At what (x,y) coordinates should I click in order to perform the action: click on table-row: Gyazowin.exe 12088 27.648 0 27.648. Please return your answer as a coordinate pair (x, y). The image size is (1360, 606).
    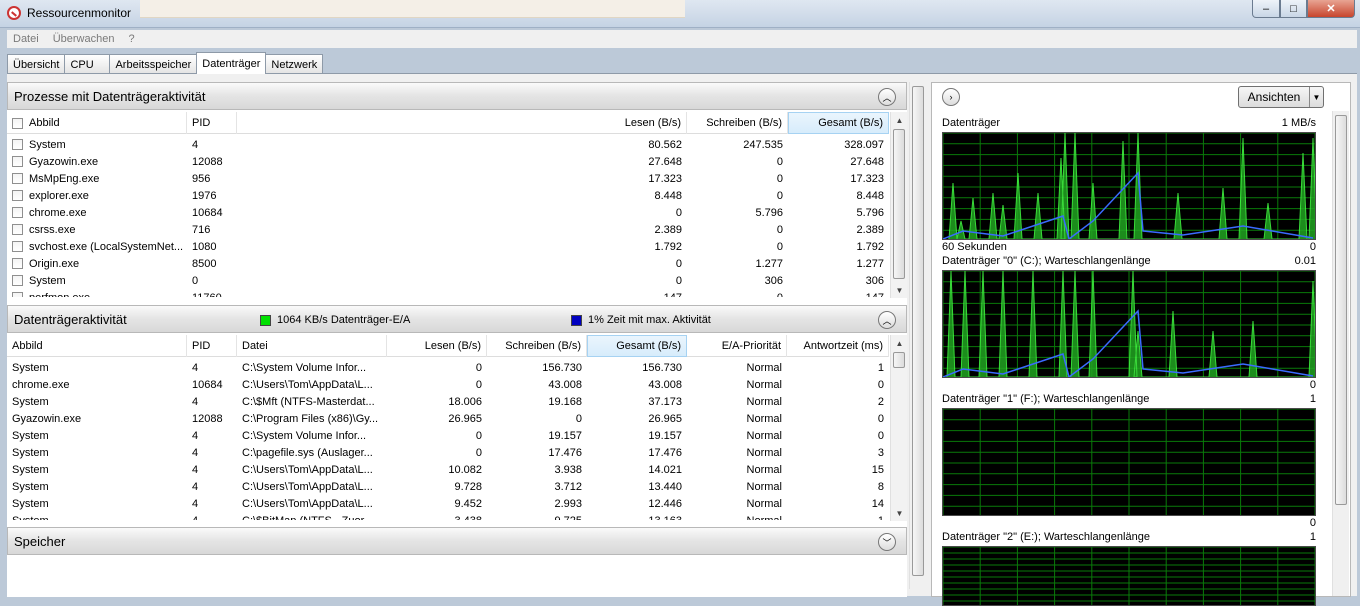
    Looking at the image, I should click on (448, 161).